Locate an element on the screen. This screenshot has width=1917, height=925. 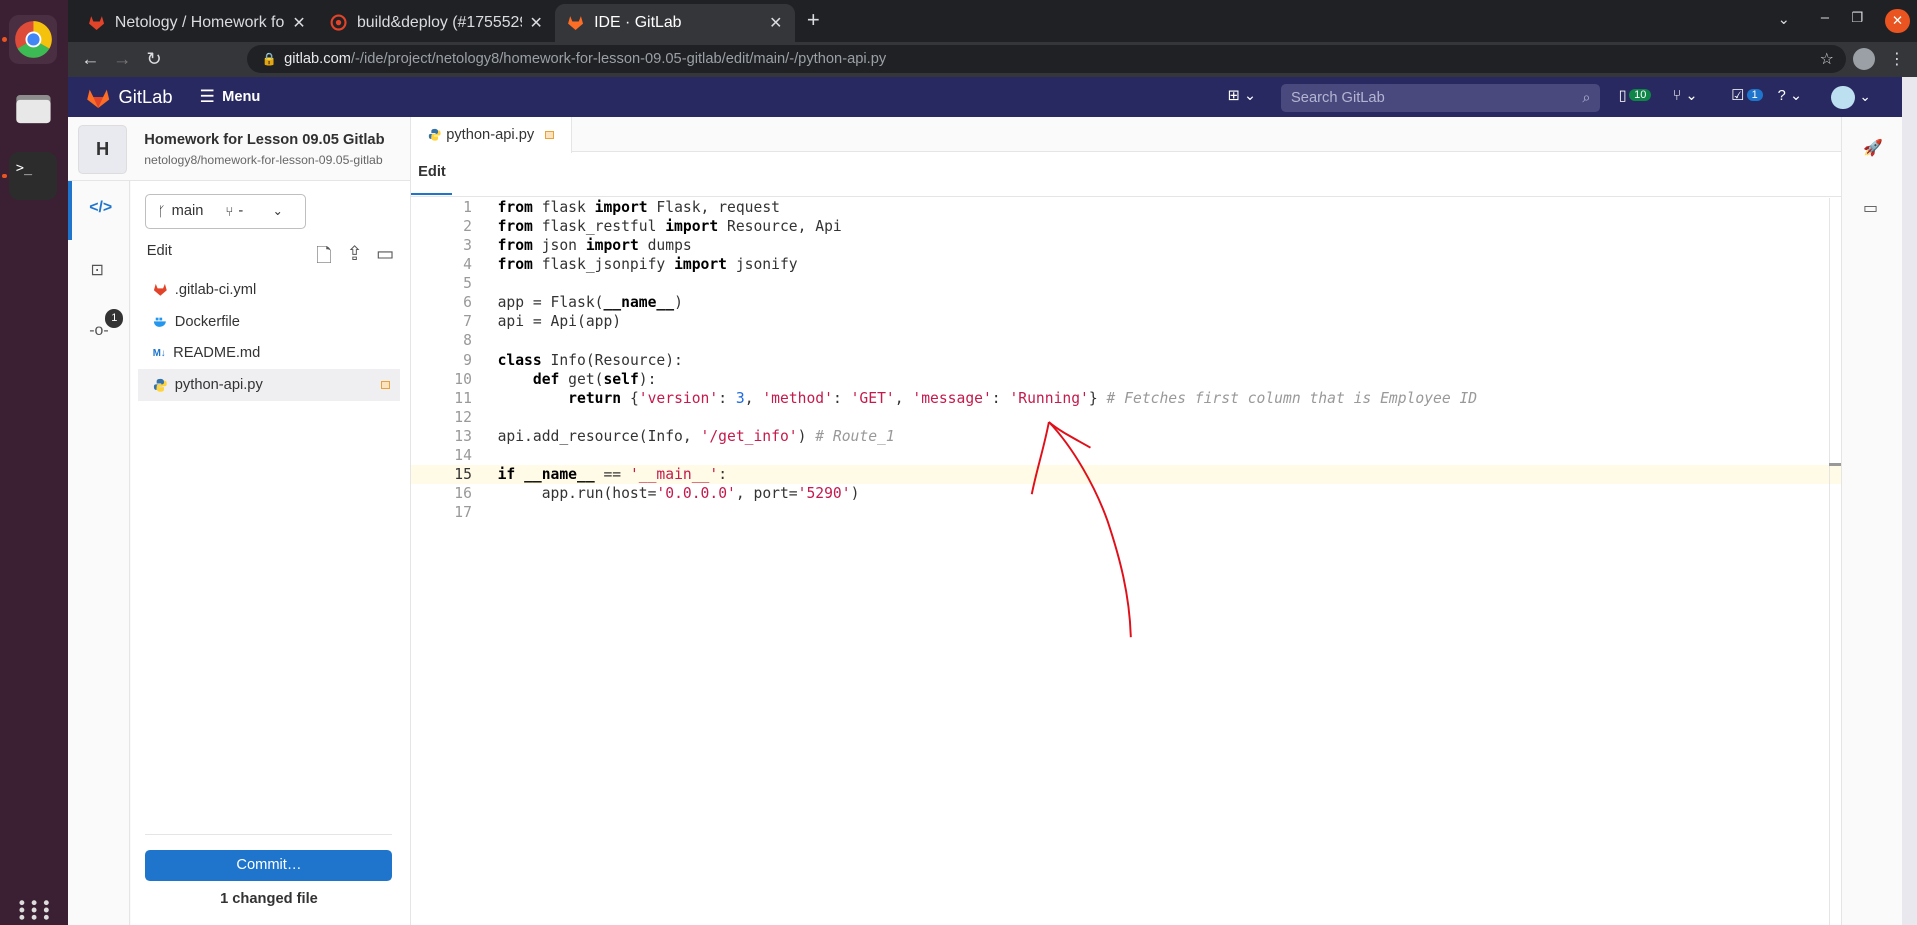
gitlab-home-link: GitLab is located at coordinates (129, 97).